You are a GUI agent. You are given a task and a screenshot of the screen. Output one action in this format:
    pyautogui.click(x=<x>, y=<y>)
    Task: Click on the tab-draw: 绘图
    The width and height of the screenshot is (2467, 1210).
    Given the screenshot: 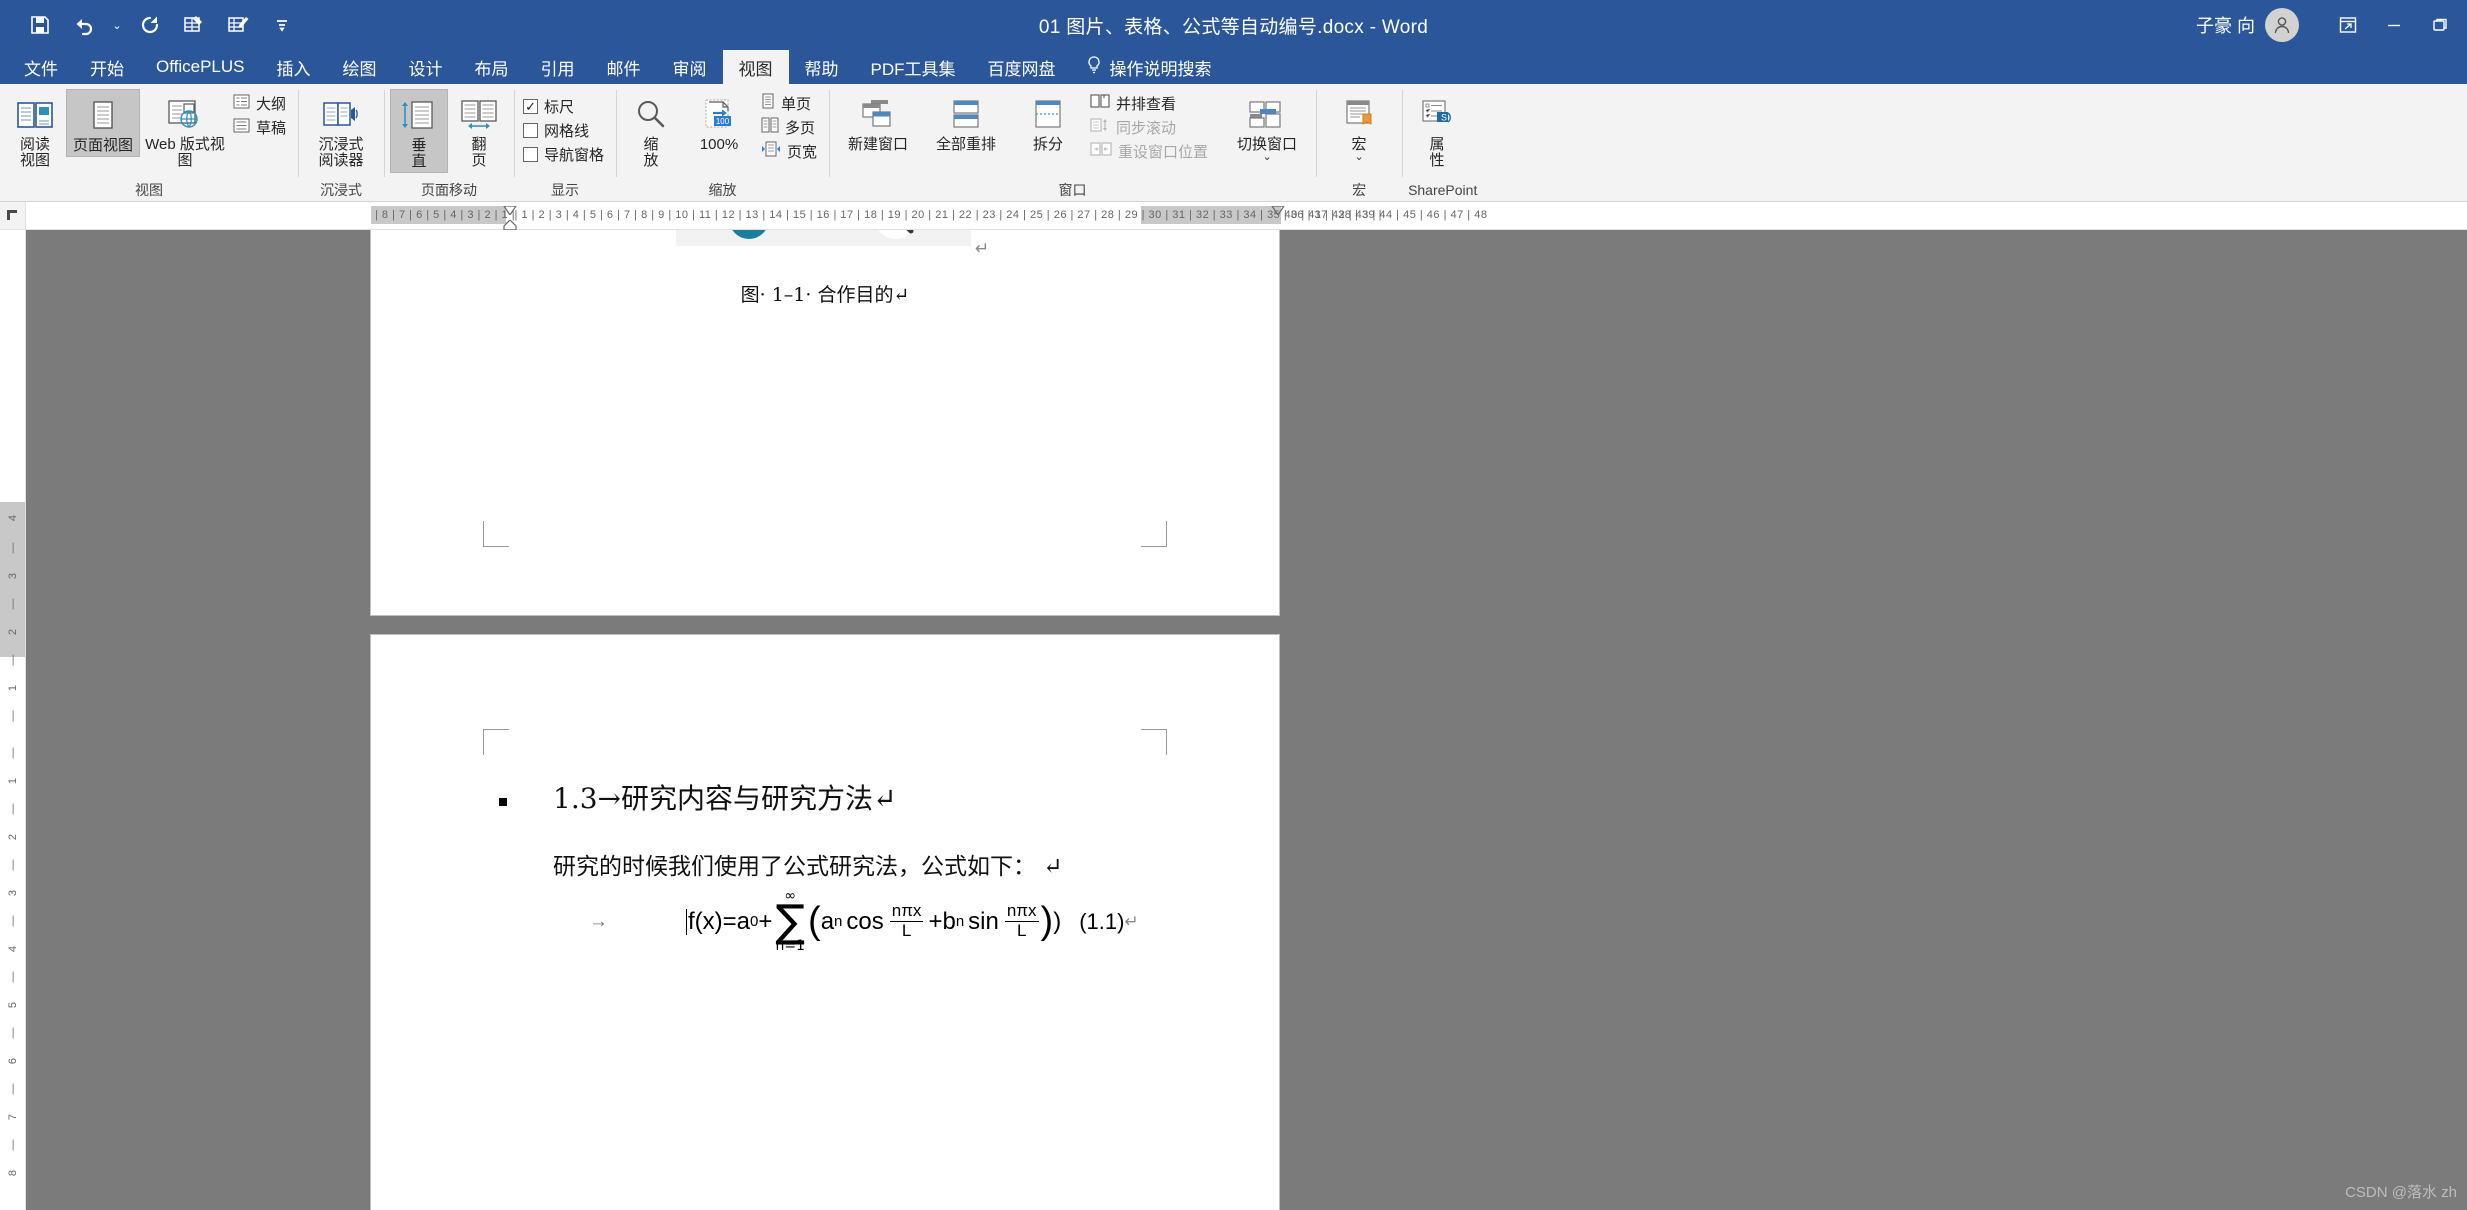 What is the action you would take?
    pyautogui.click(x=360, y=67)
    